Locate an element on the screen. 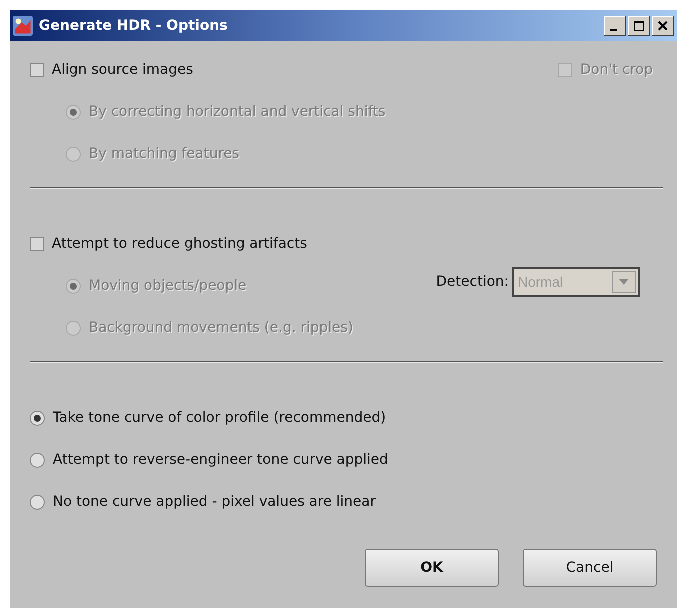 The image size is (677, 608). radio-label: Take tone curve of color profile (recommended) is located at coordinates (219, 418).